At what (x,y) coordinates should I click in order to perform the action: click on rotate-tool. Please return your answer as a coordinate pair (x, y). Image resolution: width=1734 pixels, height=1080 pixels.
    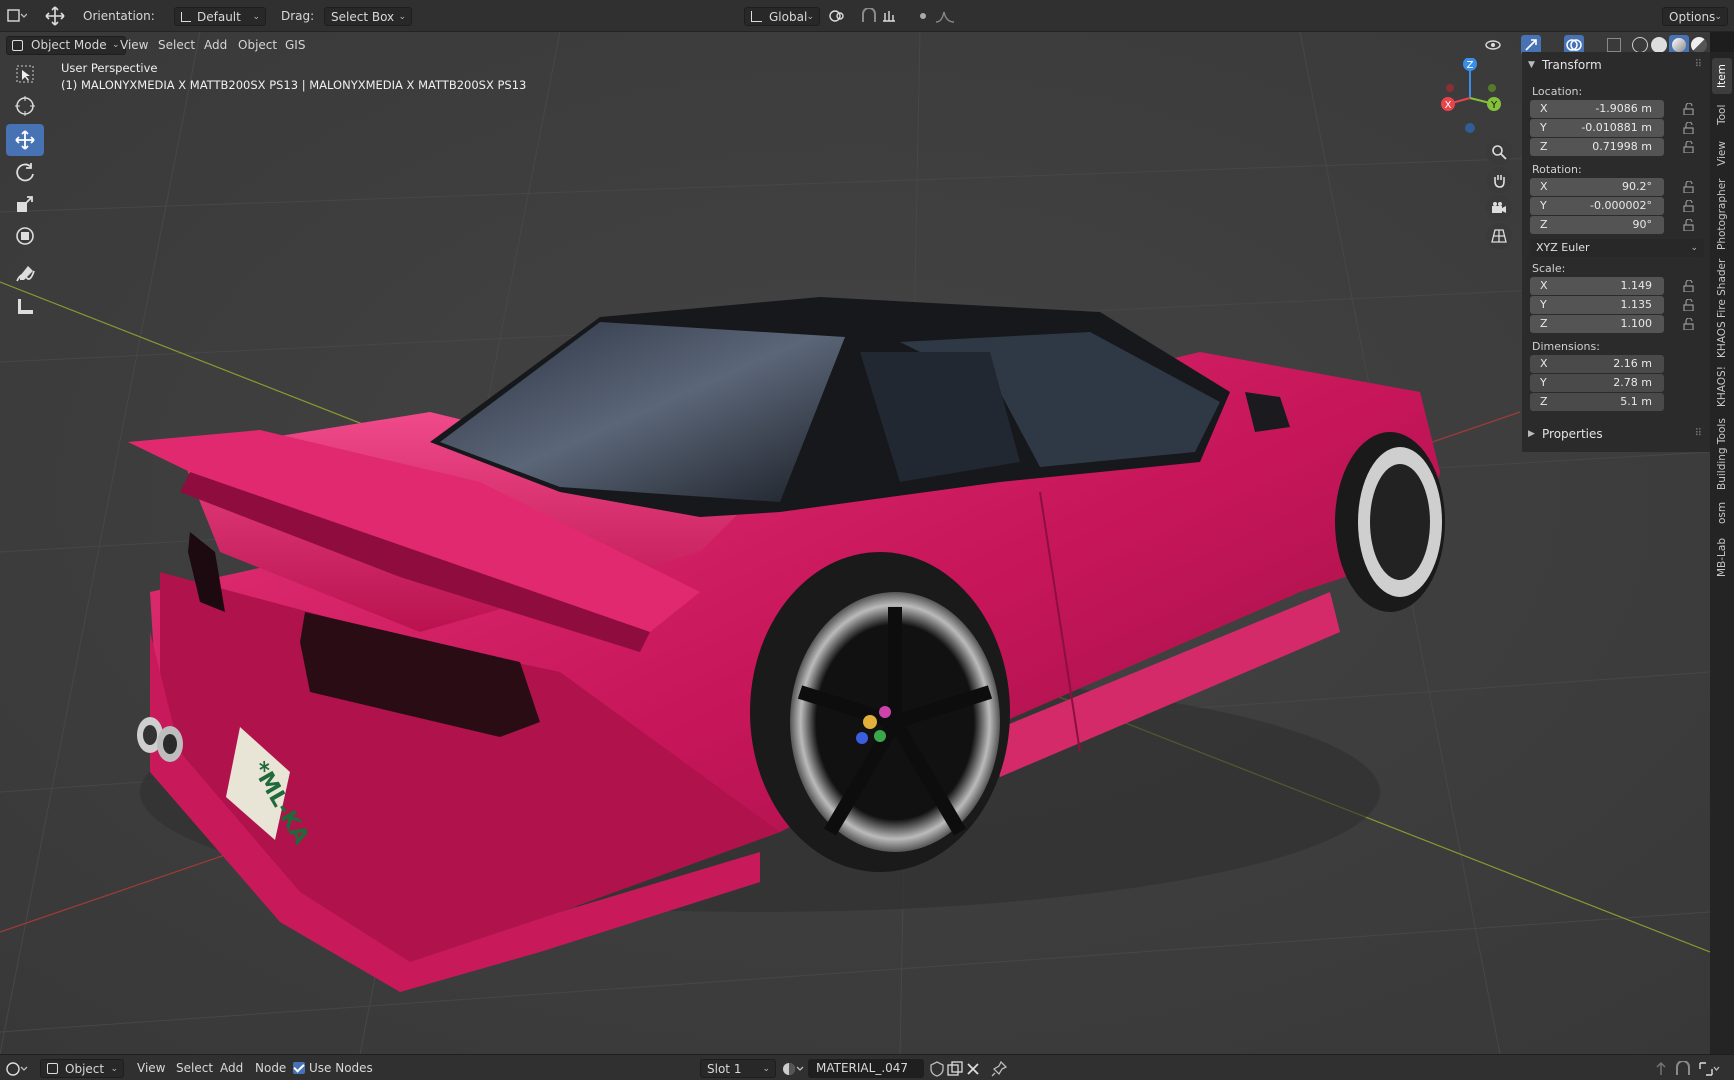
    Looking at the image, I should click on (25, 172).